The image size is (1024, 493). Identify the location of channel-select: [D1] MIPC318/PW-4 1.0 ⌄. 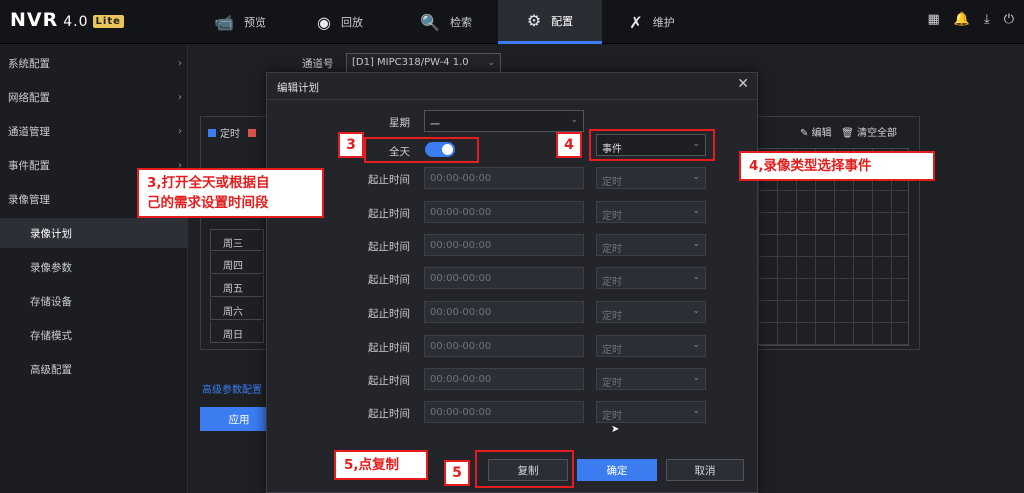
(423, 63).